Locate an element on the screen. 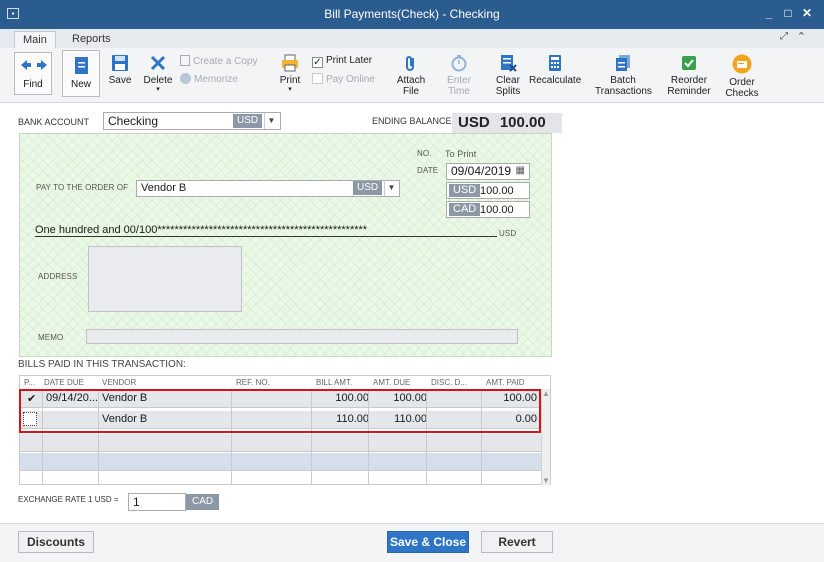  ending-balance-value: 100.00 is located at coordinates (522, 122).